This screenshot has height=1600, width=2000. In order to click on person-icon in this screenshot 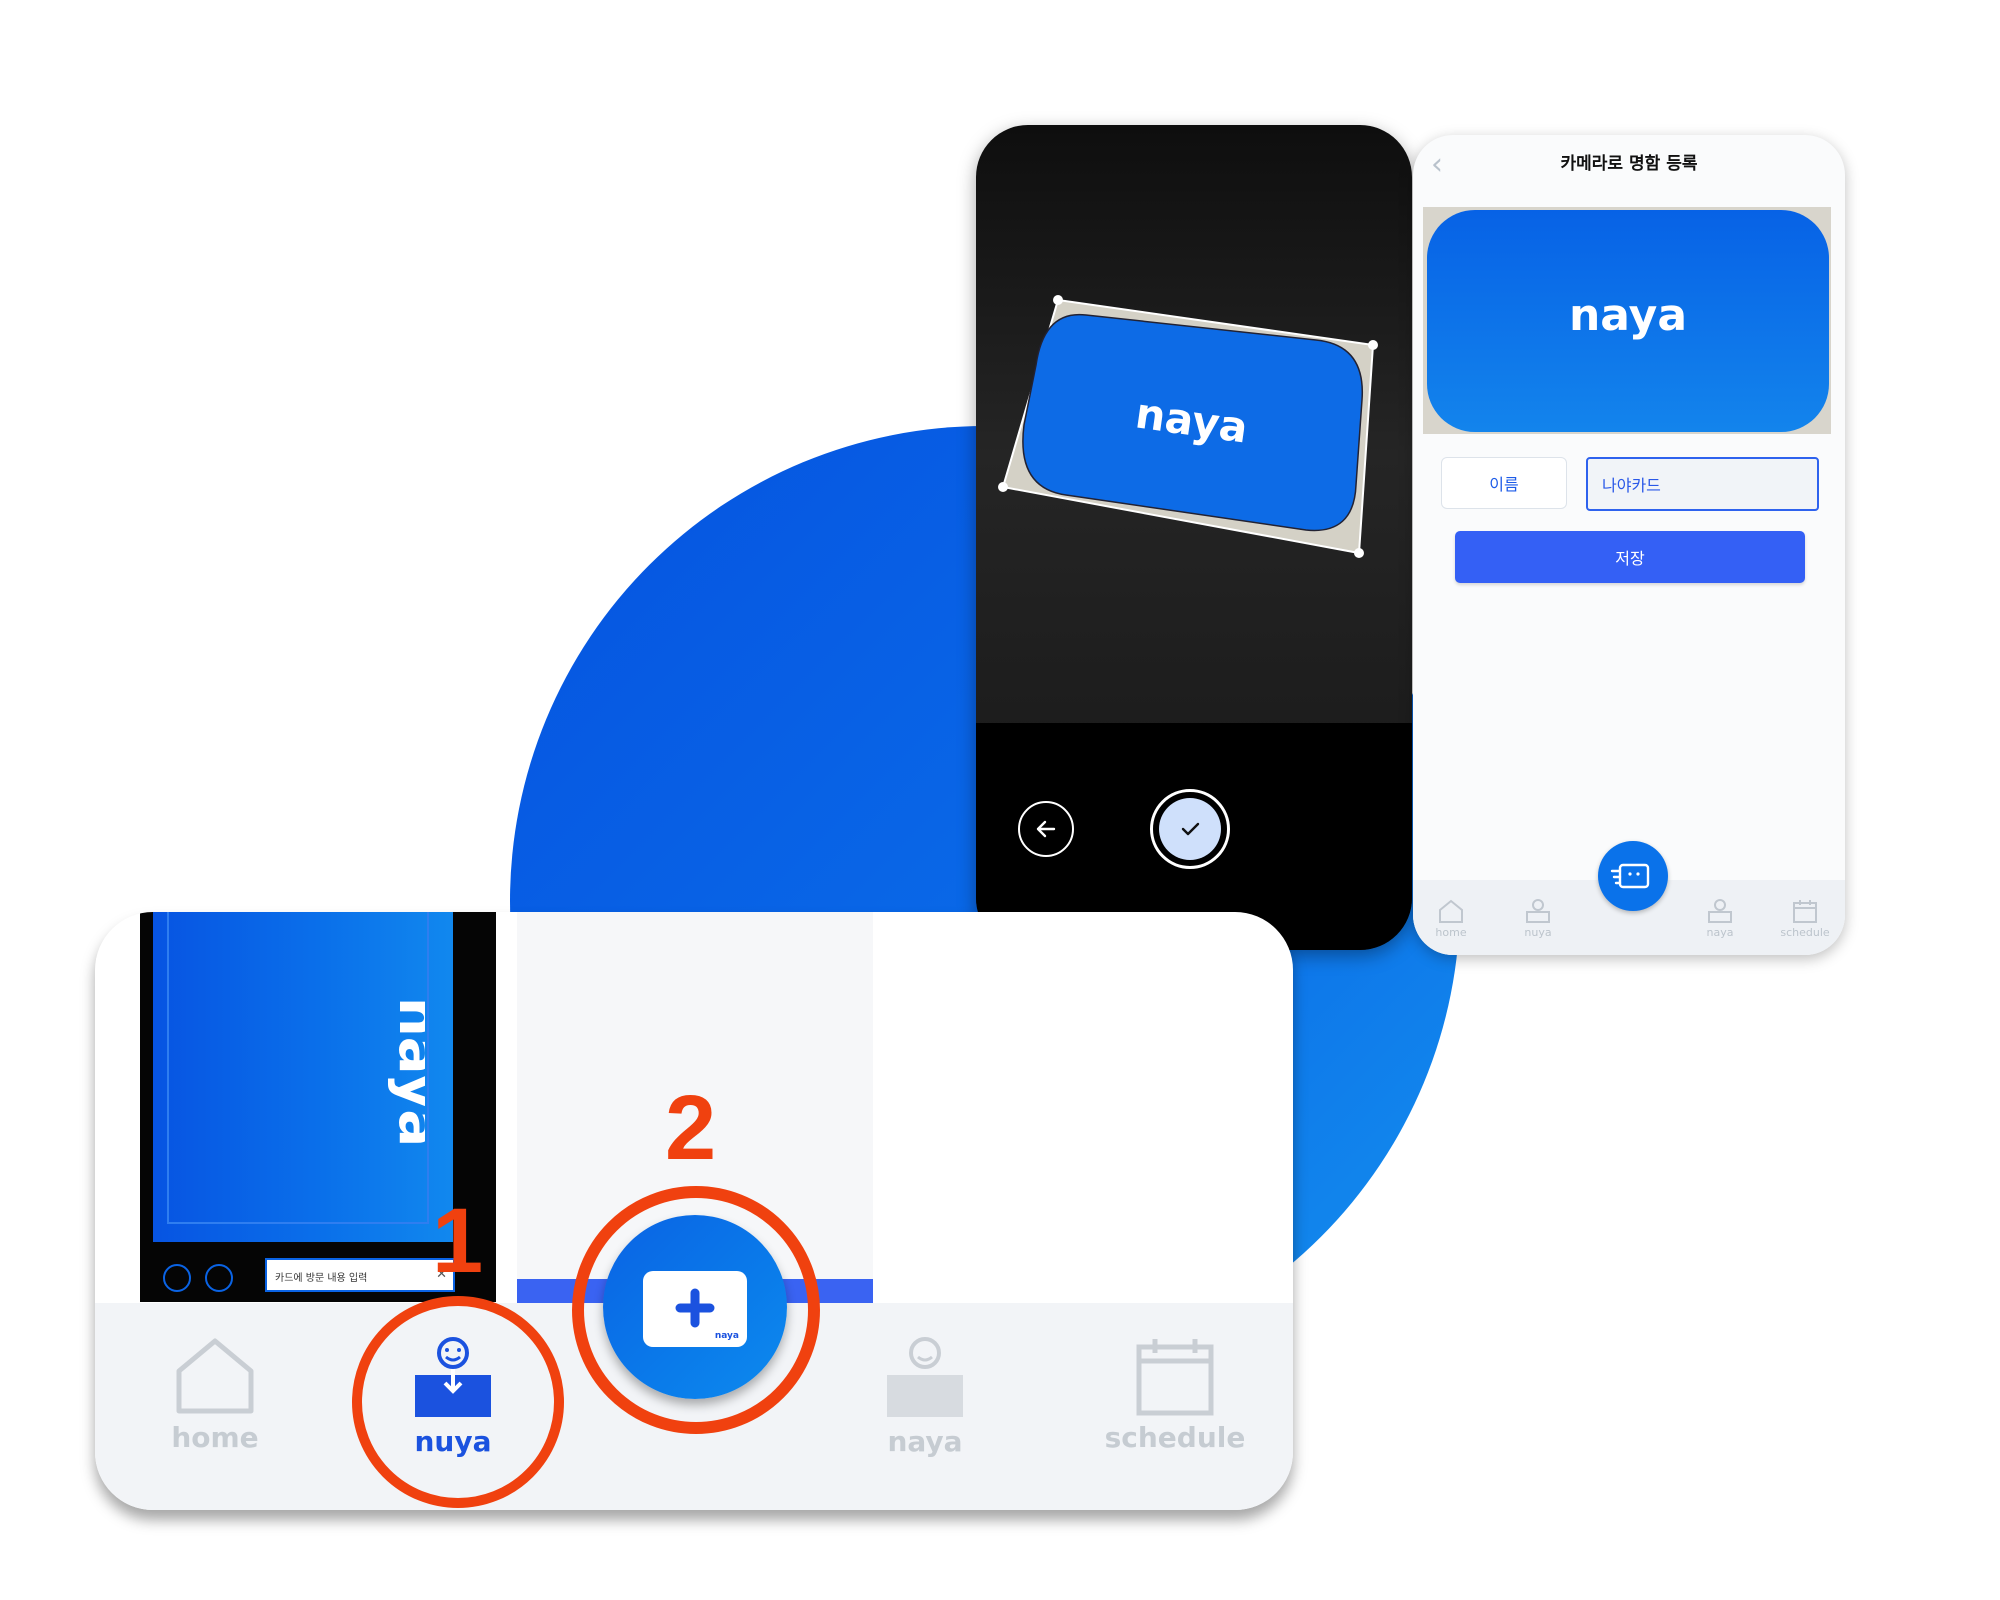, I will do `click(177, 1278)`.